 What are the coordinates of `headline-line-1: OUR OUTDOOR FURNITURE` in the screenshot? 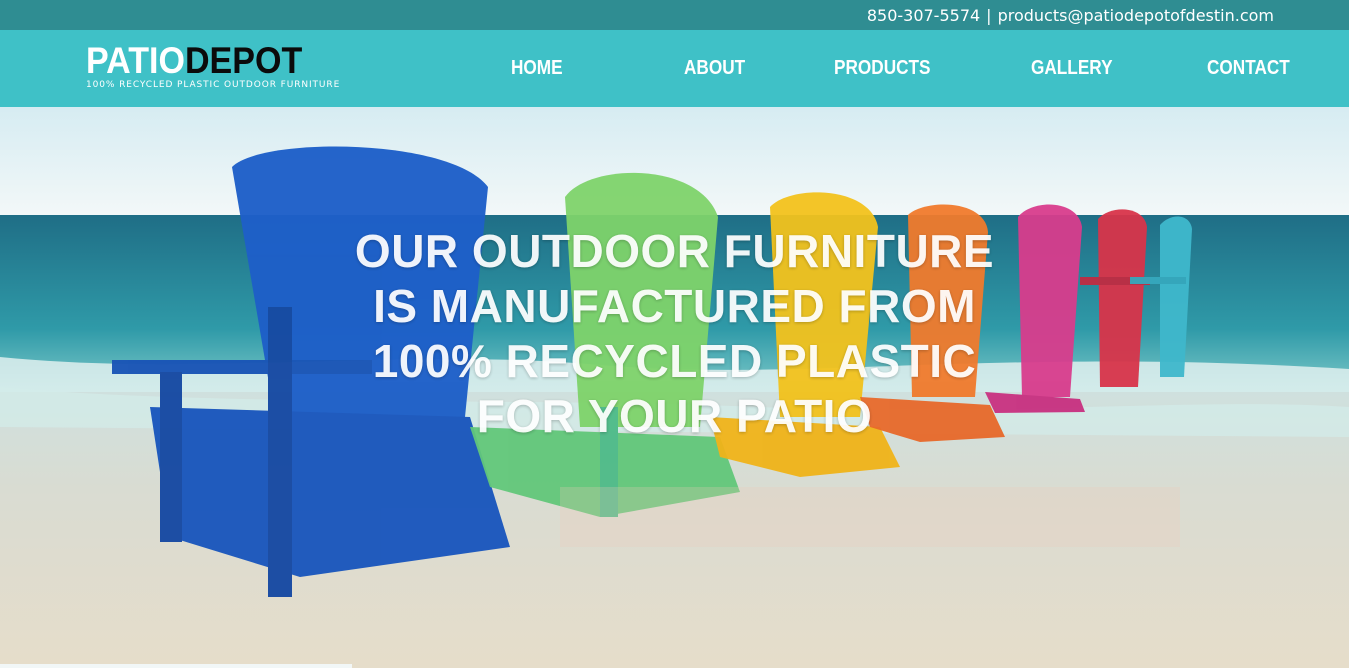 It's located at (674, 251).